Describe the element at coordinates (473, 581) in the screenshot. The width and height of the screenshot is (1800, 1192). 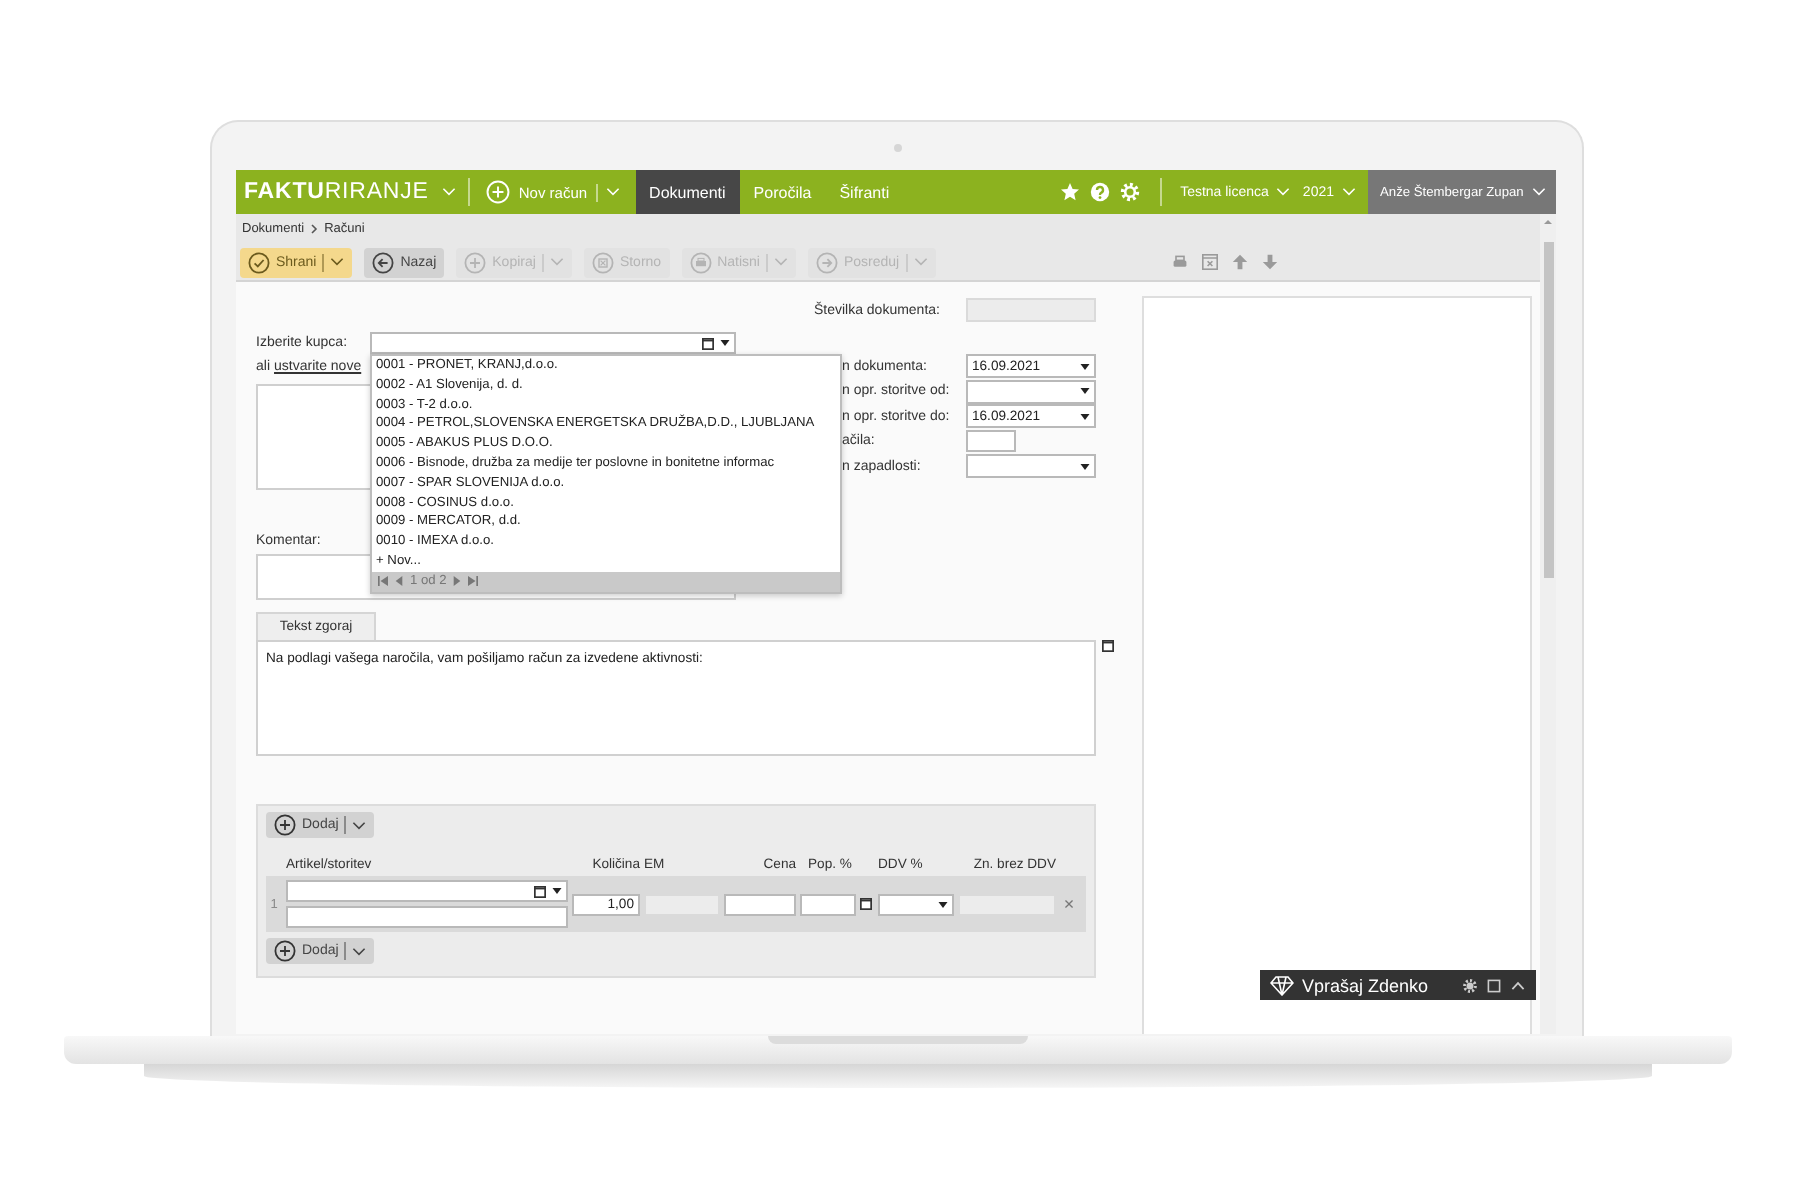
I see `last-page-icon` at that location.